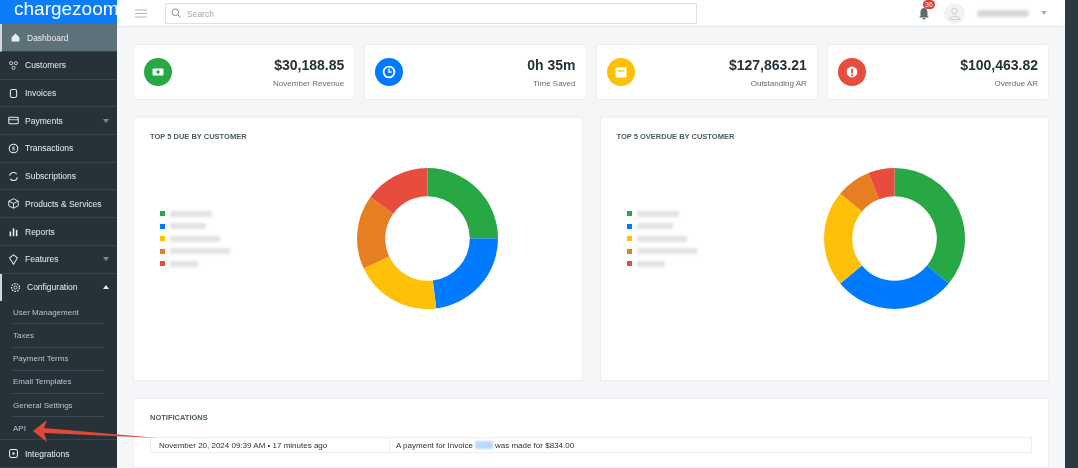 The image size is (1078, 468). Describe the element at coordinates (58, 428) in the screenshot. I see `submenu-item: API` at that location.